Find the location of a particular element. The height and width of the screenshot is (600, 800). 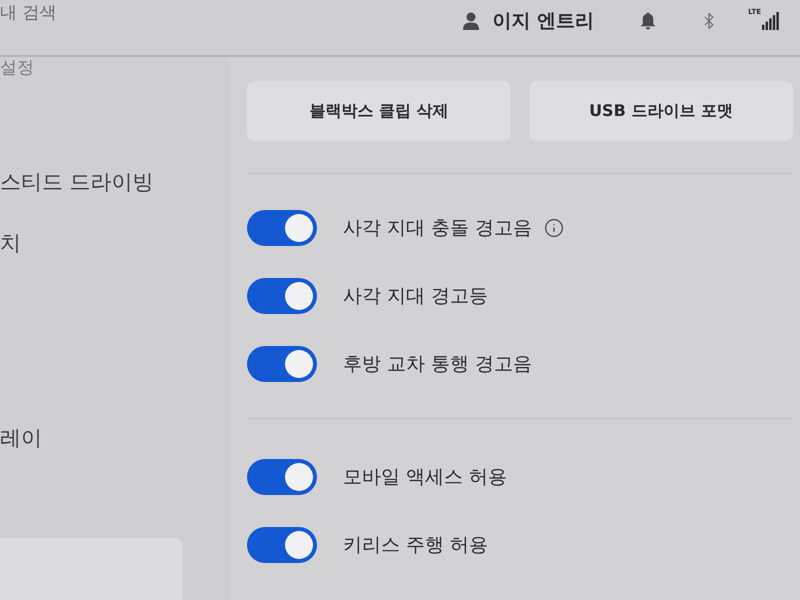

signal-icon is located at coordinates (771, 21).